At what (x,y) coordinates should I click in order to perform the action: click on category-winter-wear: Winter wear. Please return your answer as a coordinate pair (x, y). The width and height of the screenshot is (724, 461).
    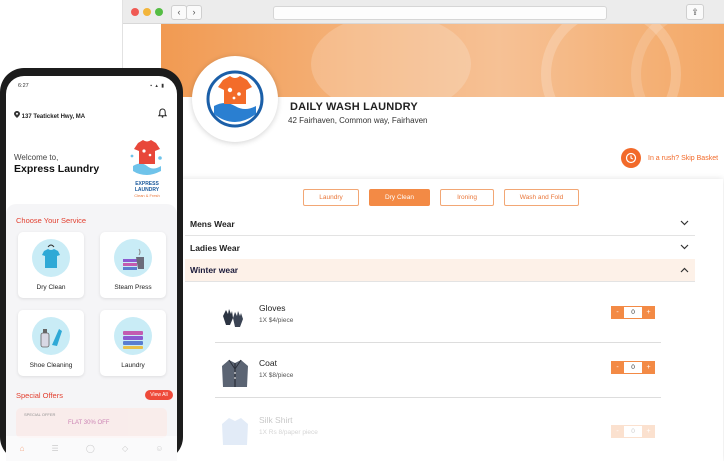
    Looking at the image, I should click on (440, 270).